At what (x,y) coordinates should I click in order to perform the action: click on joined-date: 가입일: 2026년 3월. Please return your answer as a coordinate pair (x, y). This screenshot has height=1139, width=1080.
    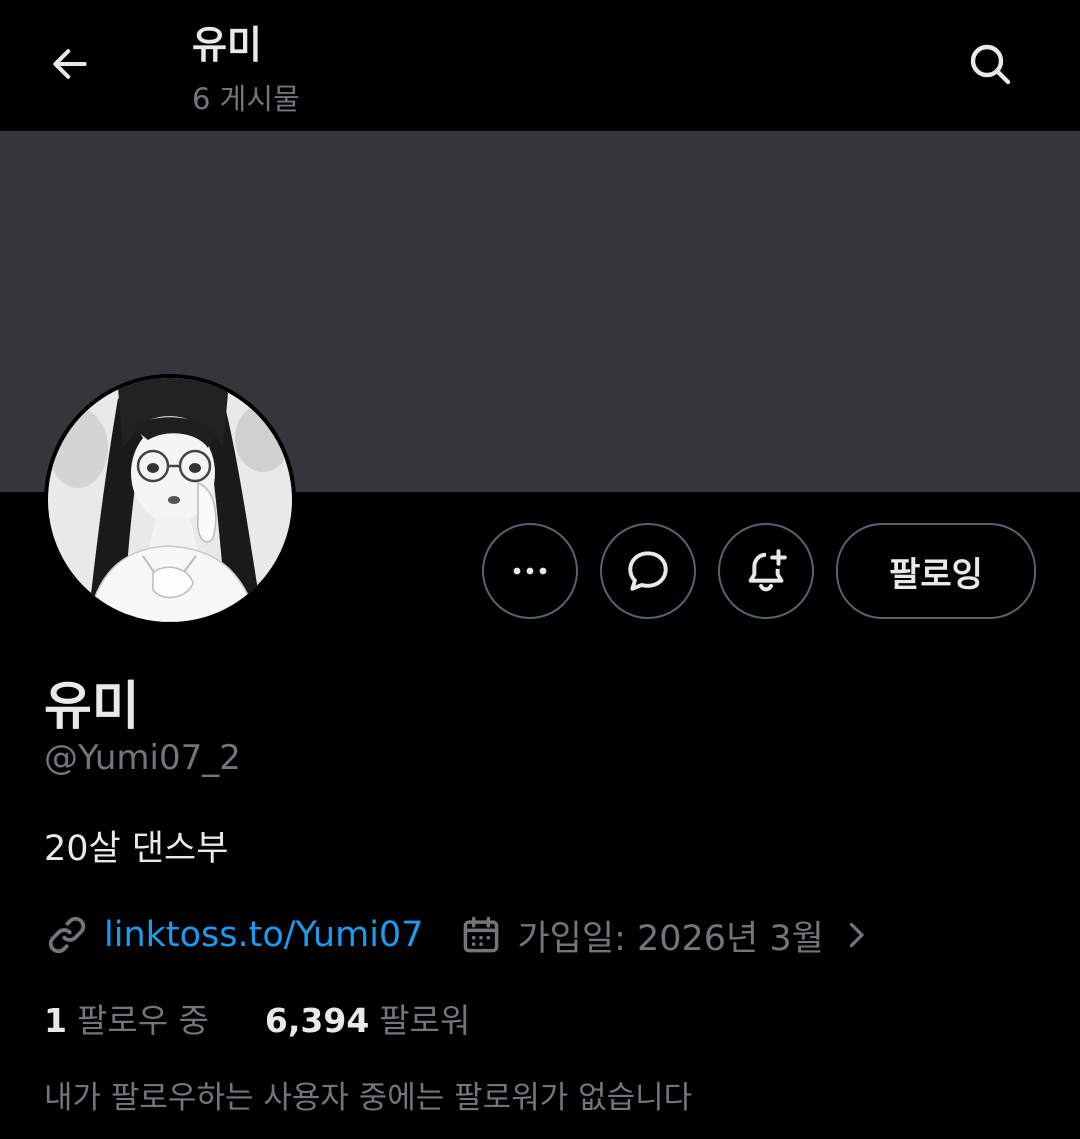
    Looking at the image, I should click on (670, 938).